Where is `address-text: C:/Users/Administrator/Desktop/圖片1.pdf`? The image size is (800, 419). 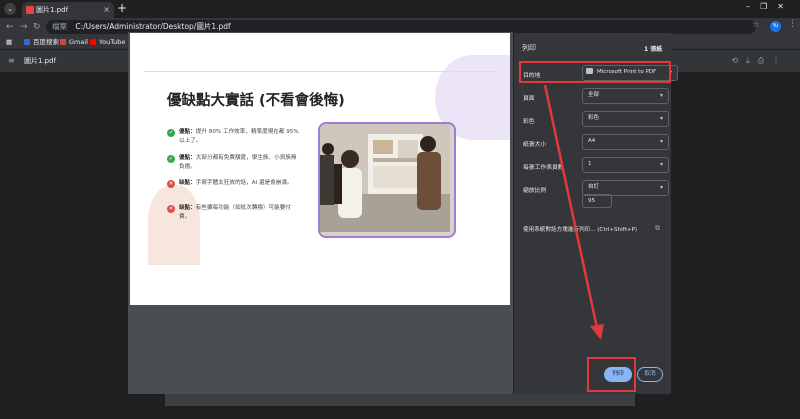
address-text: C:/Users/Administrator/Desktop/圖片1.pdf is located at coordinates (153, 26).